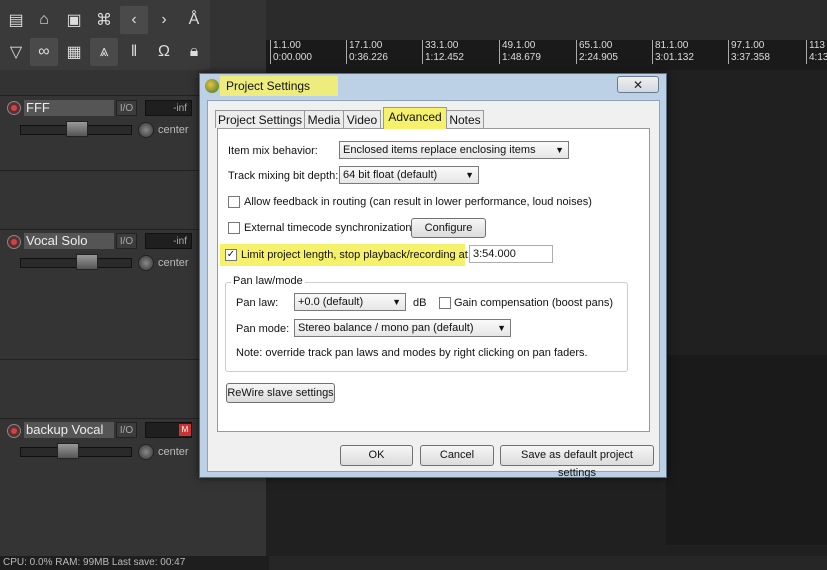 Image resolution: width=827 pixels, height=570 pixels. Describe the element at coordinates (268, 281) in the screenshot. I see `pan-group-title: Pan law/mode` at that location.